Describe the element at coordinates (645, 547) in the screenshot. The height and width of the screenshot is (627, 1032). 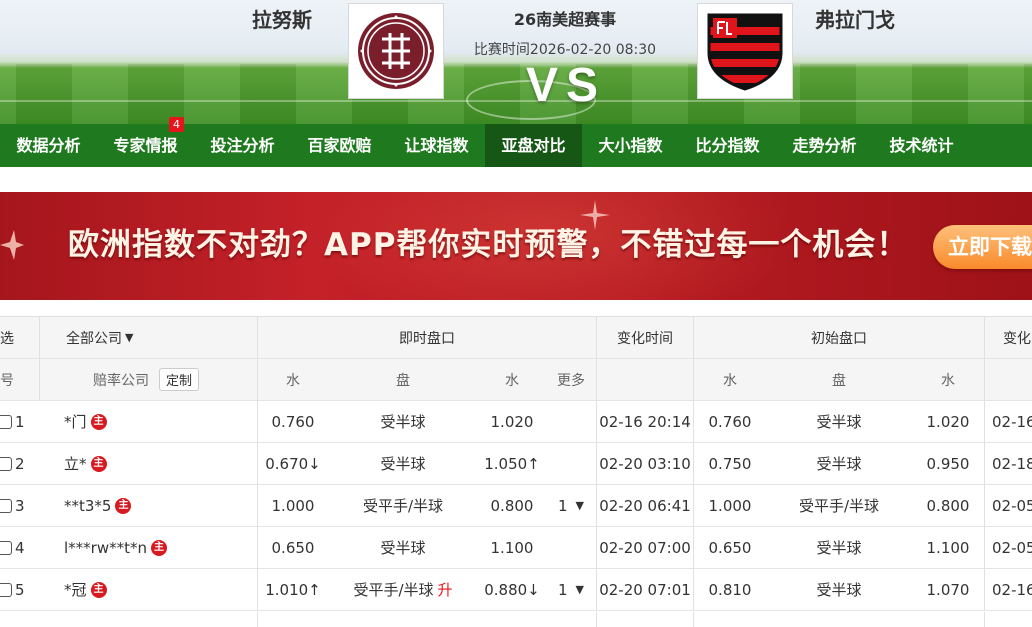
I see `change-time-cell: 02-20 07:00` at that location.